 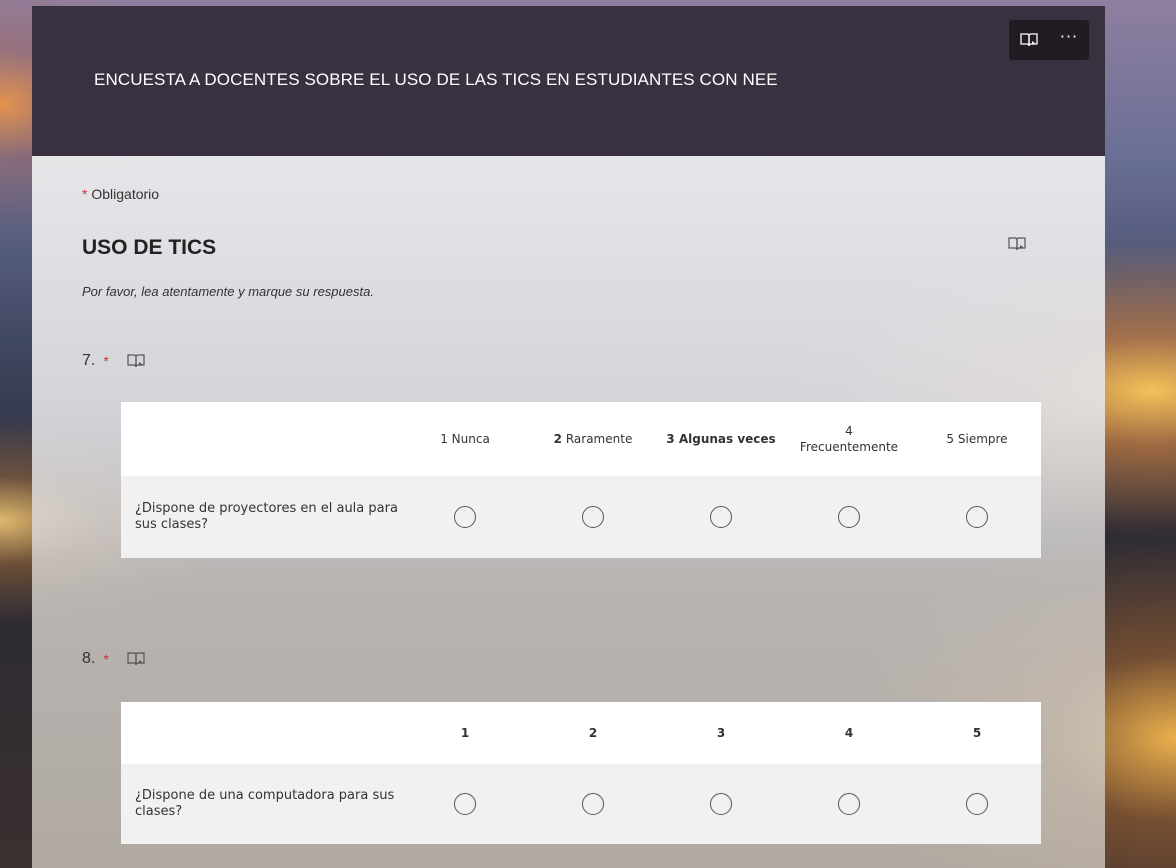 I want to click on required-note: * Obligatorio, so click(x=120, y=194).